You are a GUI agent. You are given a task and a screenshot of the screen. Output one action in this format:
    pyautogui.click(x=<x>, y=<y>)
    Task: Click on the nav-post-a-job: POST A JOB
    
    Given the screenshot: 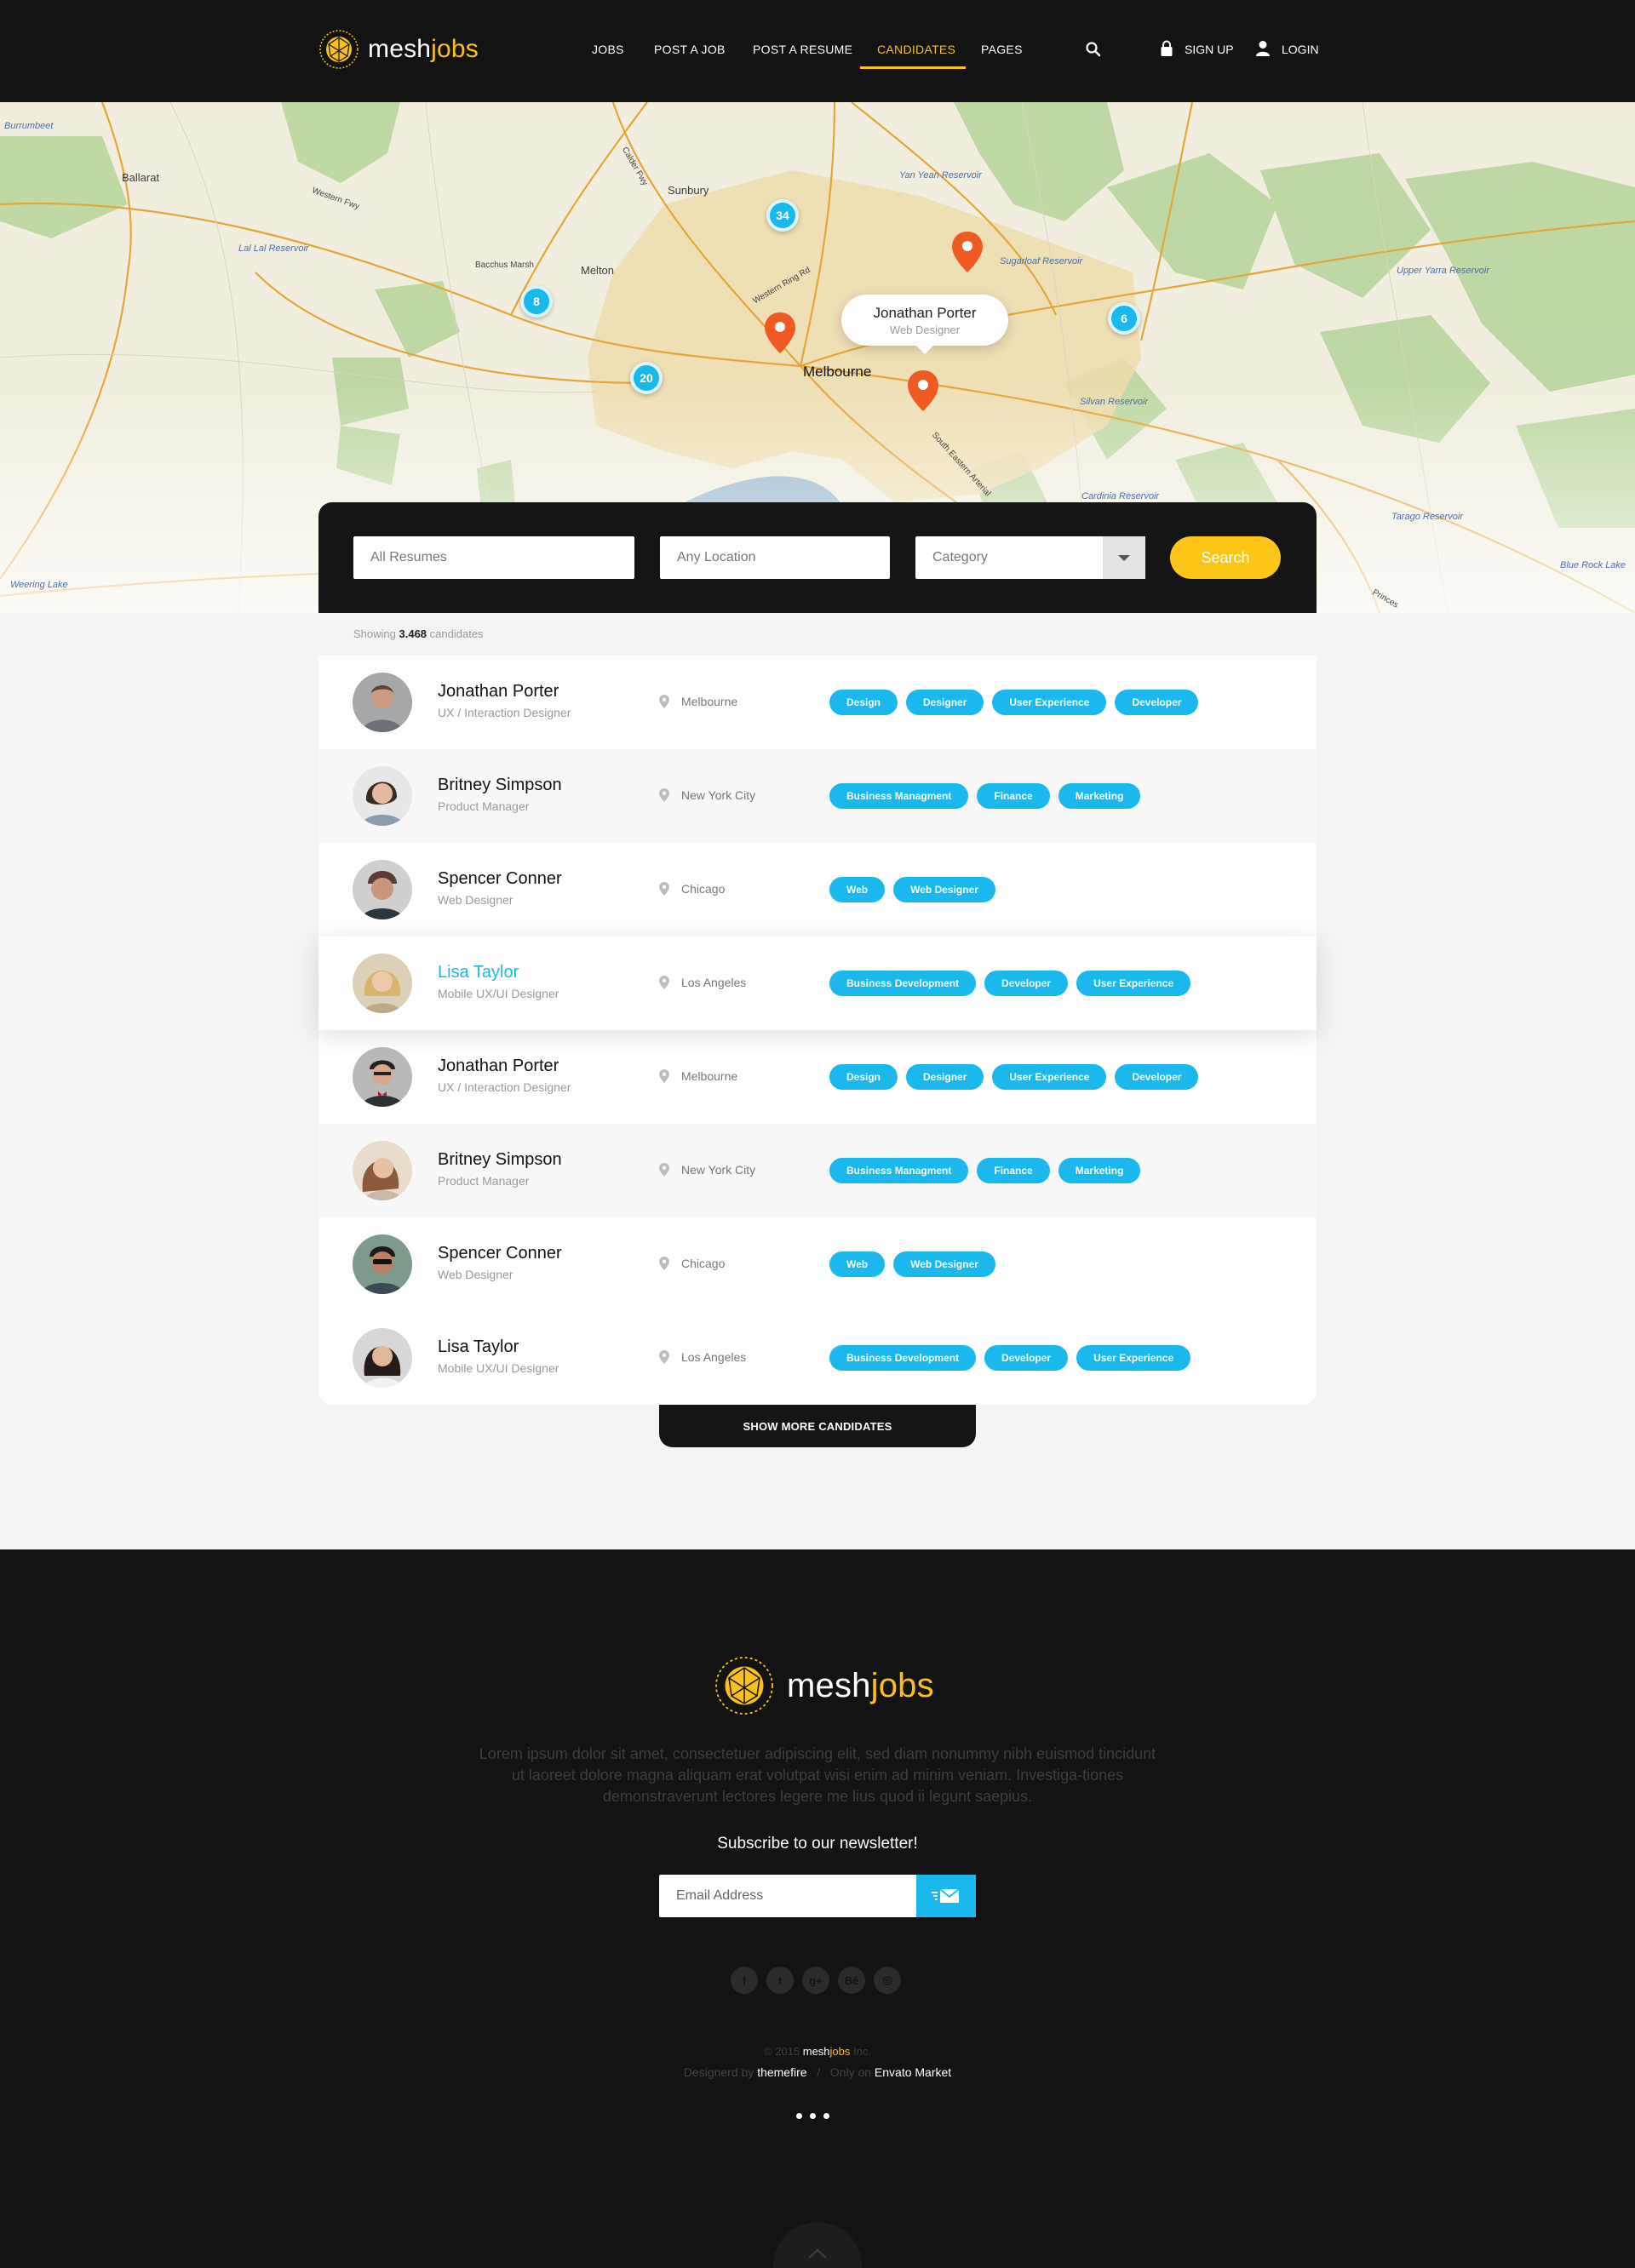 What is the action you would take?
    pyautogui.click(x=690, y=49)
    